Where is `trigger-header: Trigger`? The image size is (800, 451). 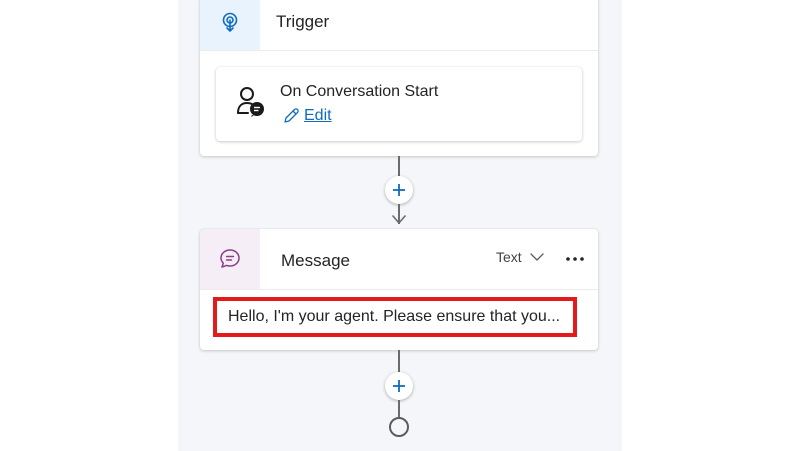 trigger-header: Trigger is located at coordinates (399, 25).